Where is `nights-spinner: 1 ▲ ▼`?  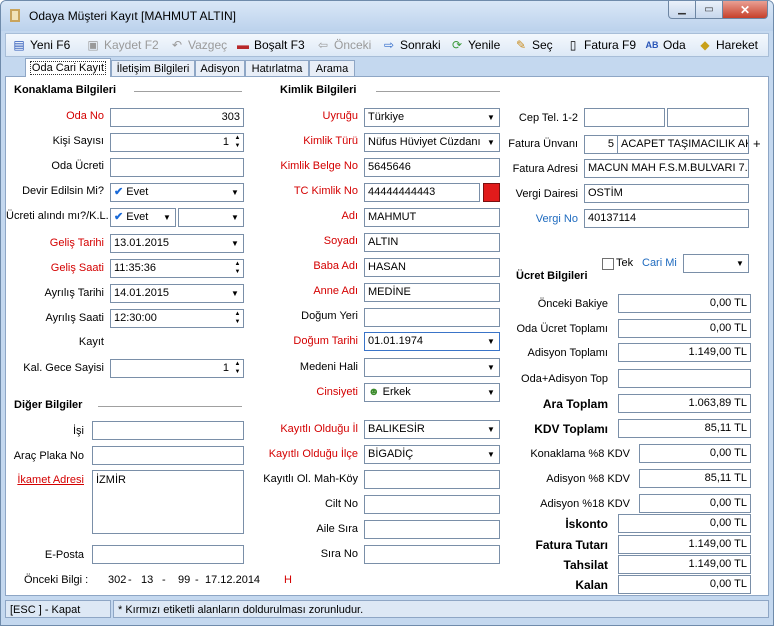
nights-spinner: 1 ▲ ▼ is located at coordinates (177, 368).